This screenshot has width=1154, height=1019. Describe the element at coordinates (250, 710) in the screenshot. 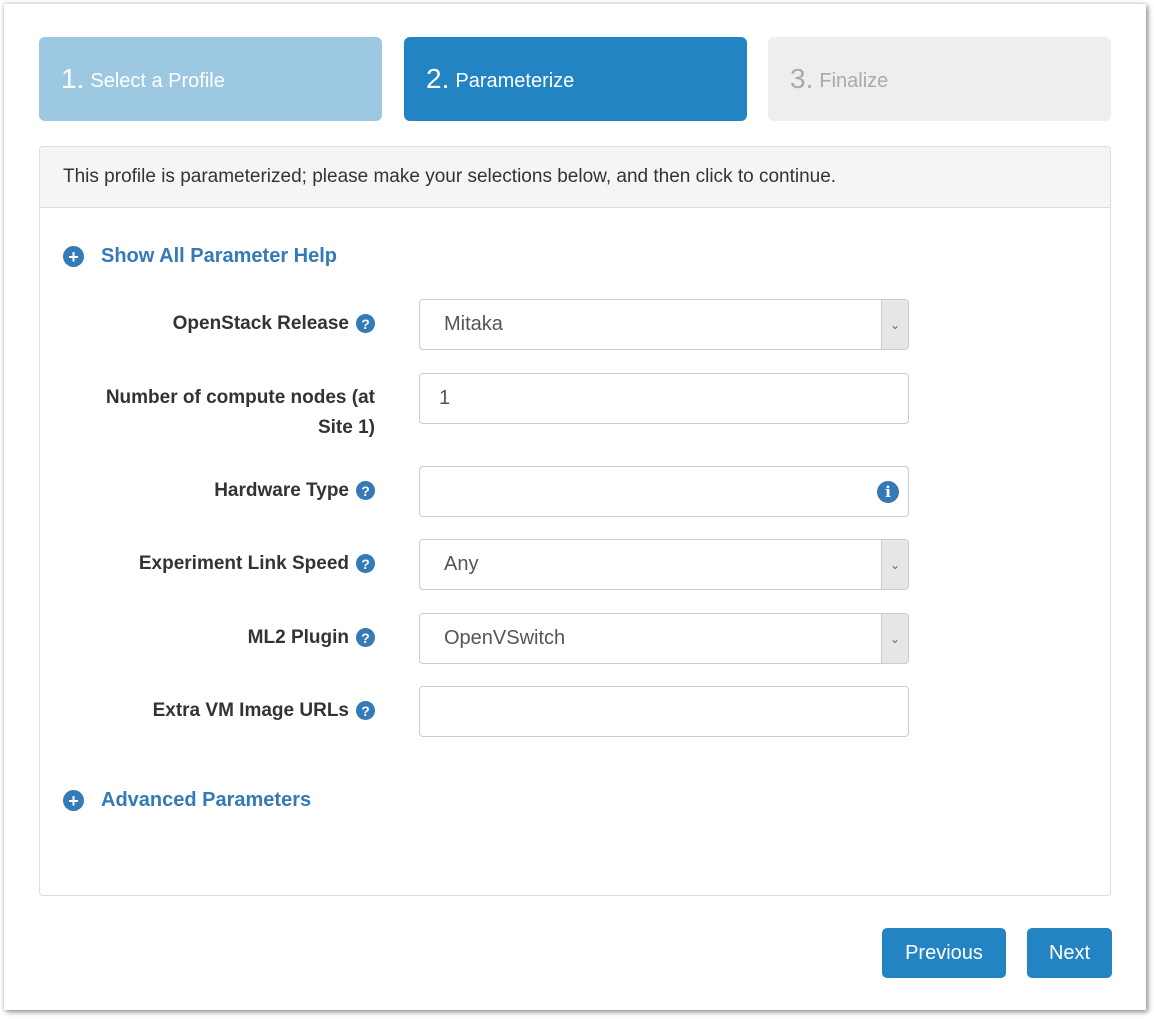

I see `field-label-text: Extra VM Image URLs` at that location.